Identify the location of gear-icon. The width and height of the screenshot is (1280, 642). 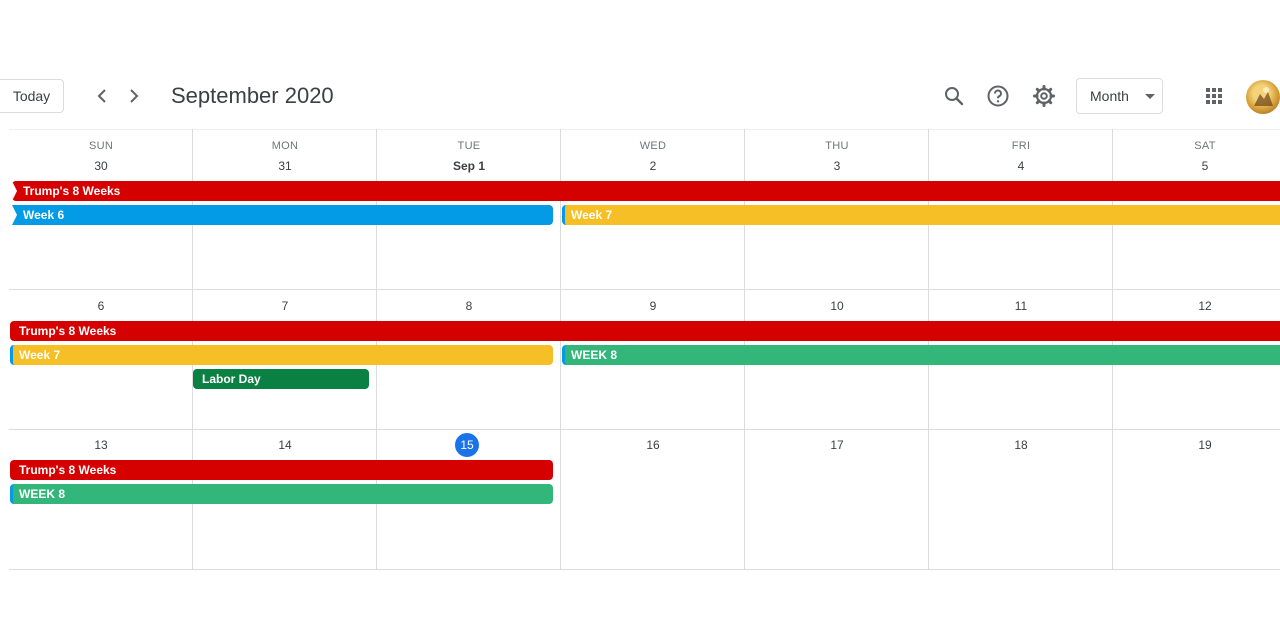
(1044, 96).